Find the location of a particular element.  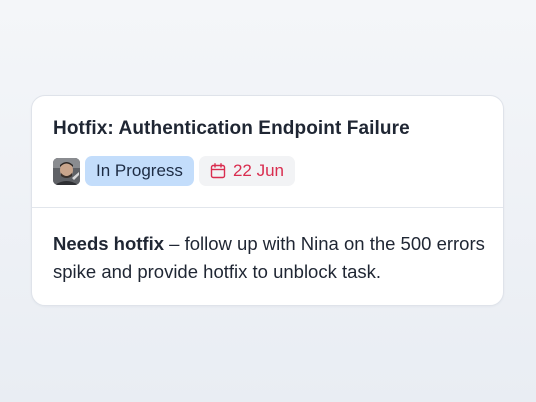

task-meta-row: In Progress 22 Jun is located at coordinates (174, 171).